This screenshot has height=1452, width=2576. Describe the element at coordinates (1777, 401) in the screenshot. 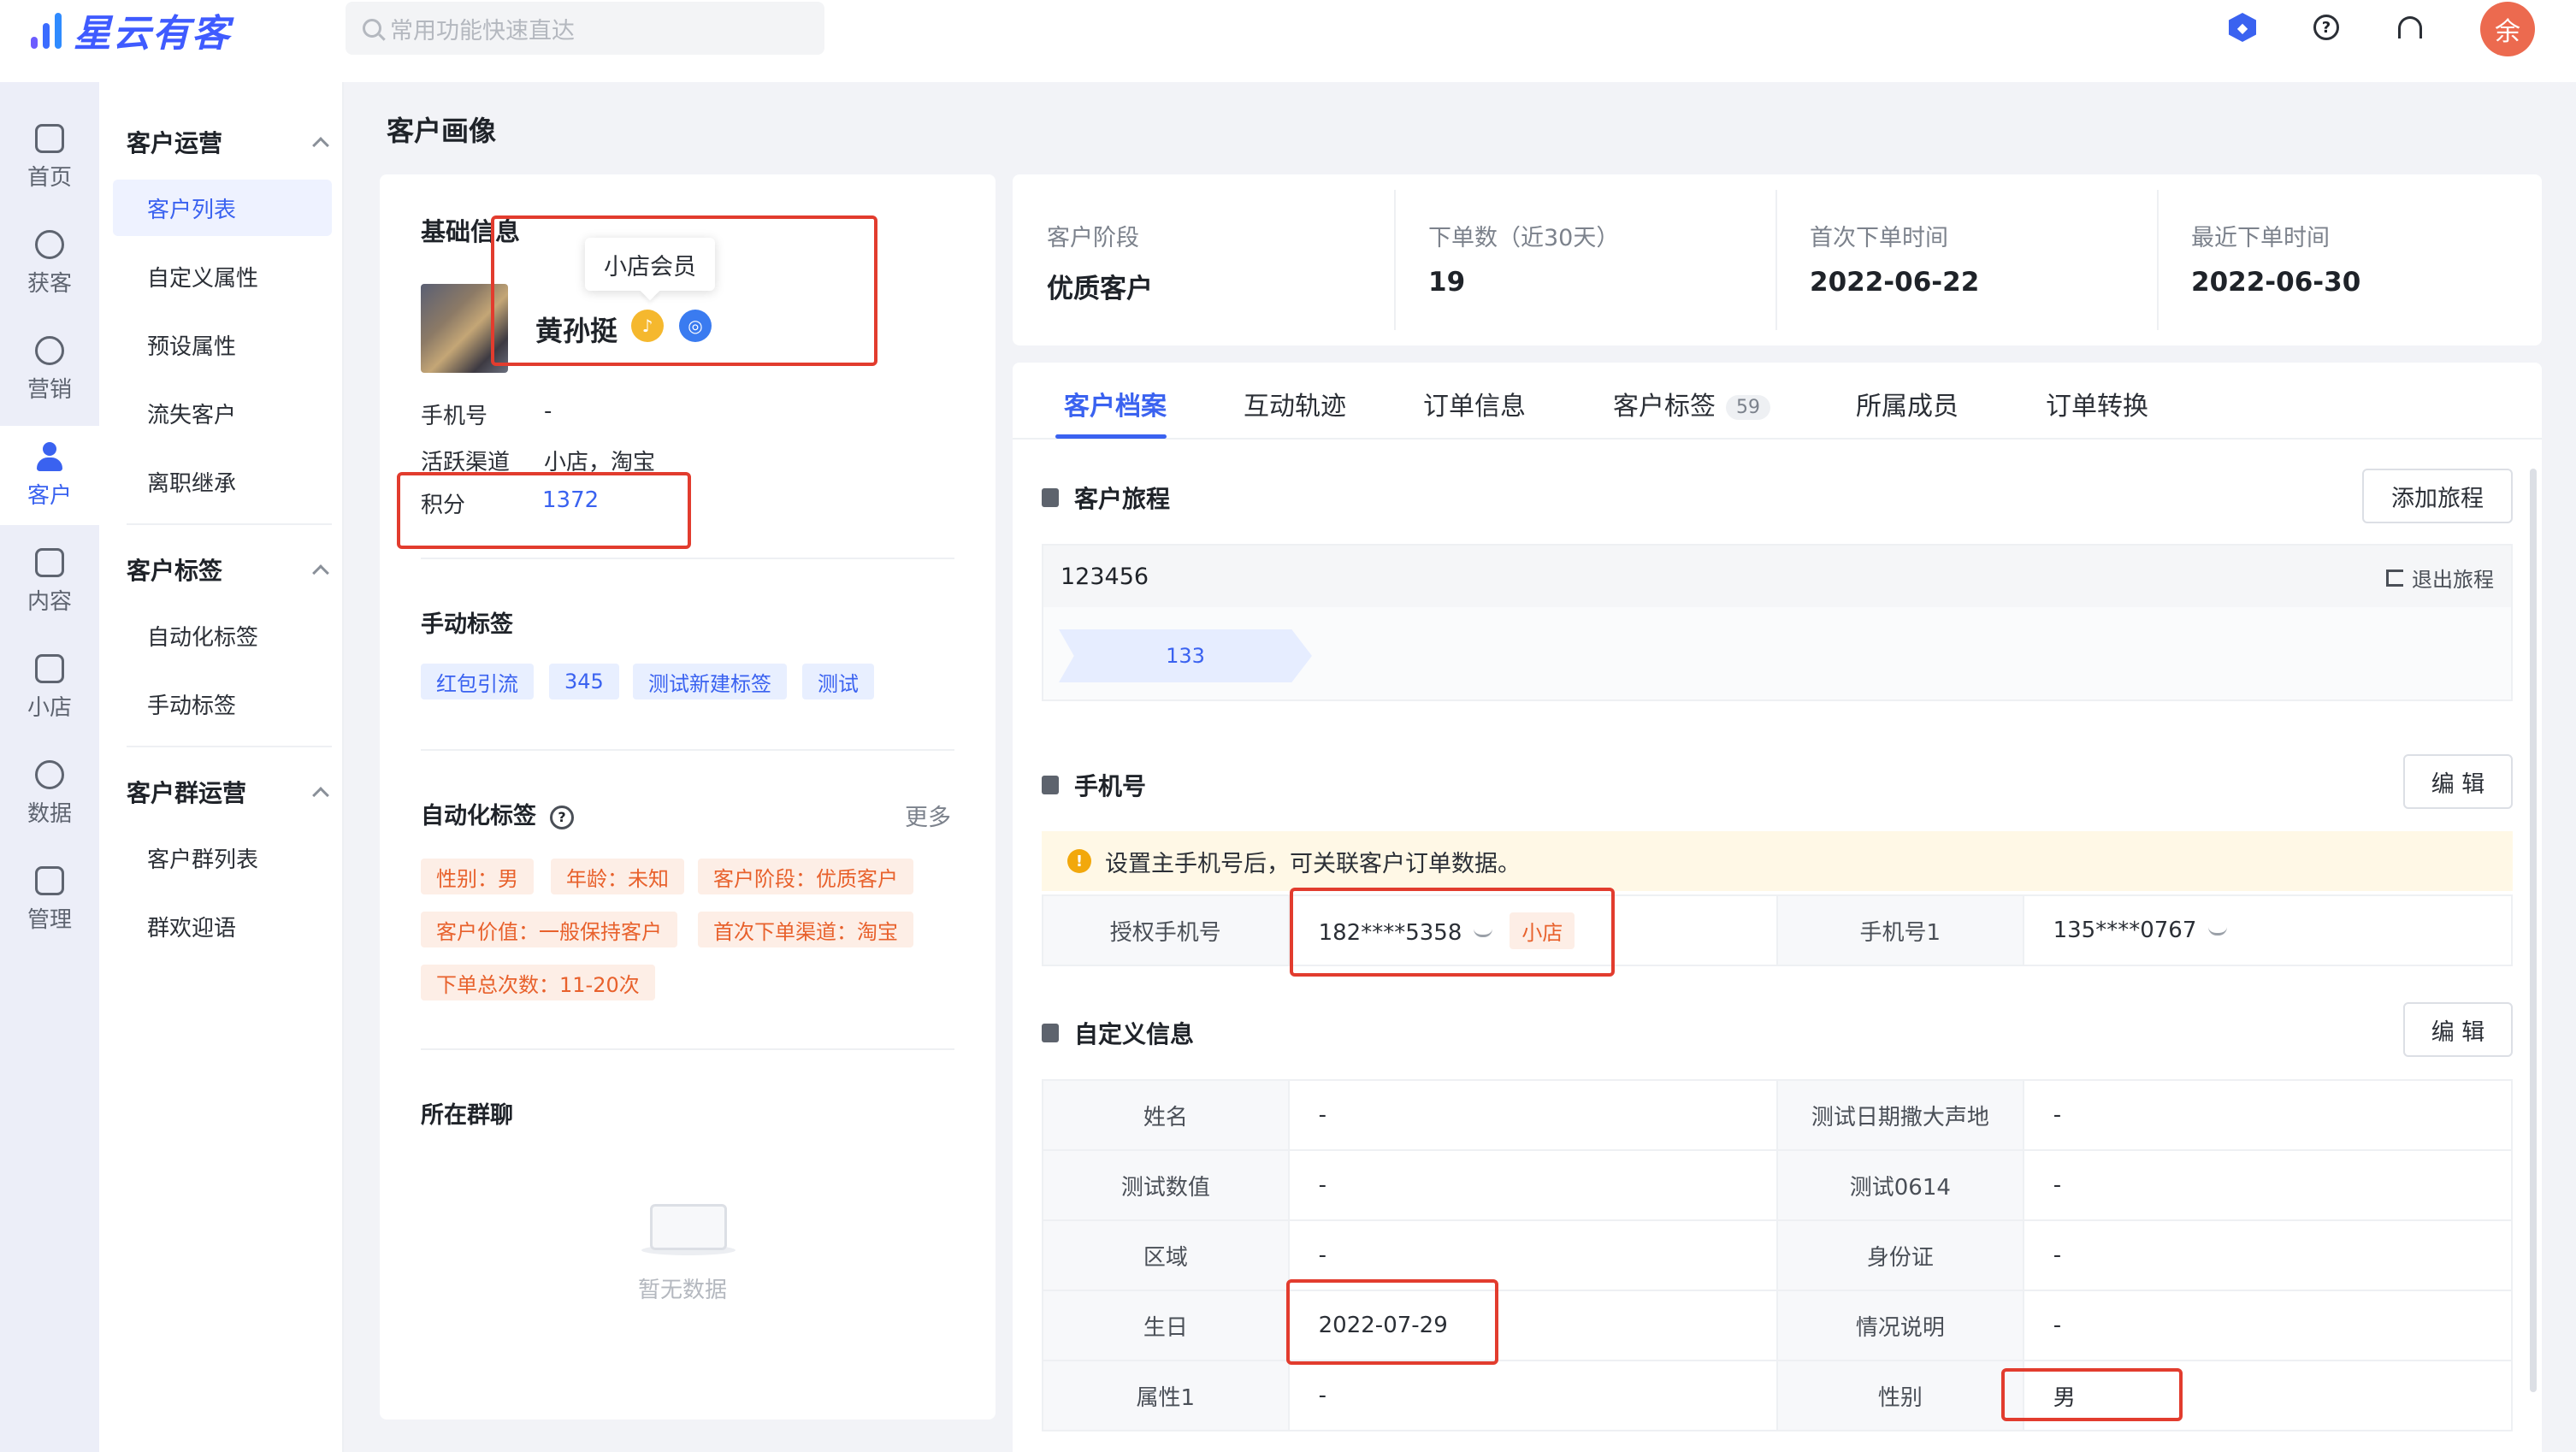

I see `tab-bar: 客户档案 互动轨迹 订单信息 客户标签 59 所属成员 订单转换` at that location.